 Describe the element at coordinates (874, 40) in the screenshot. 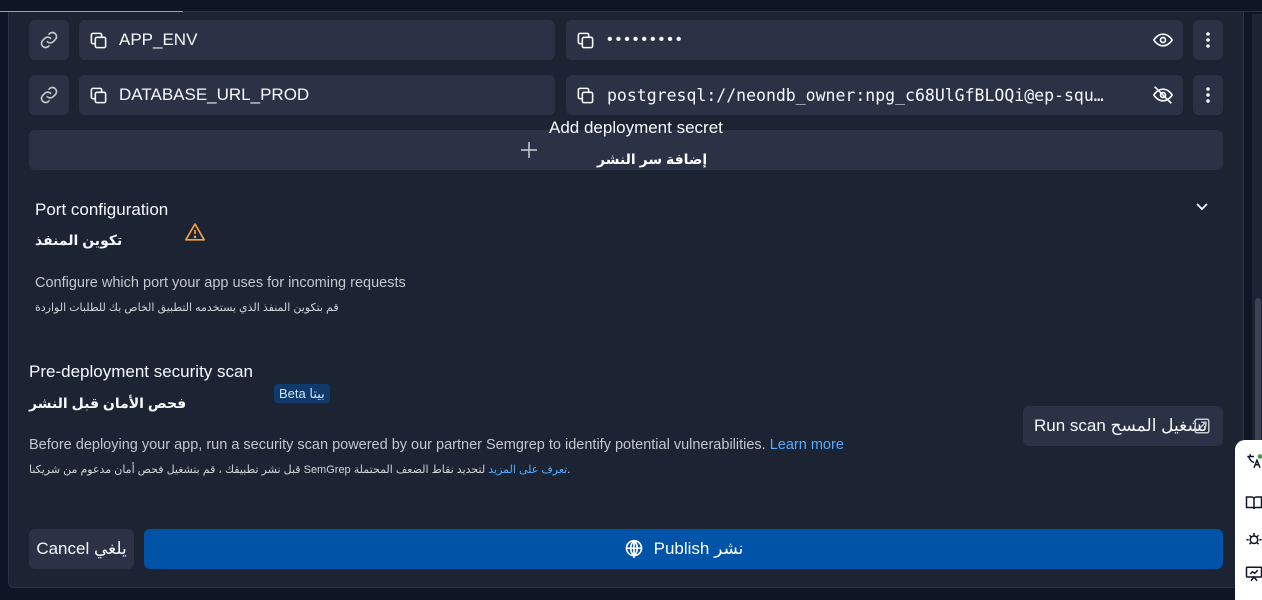

I see `secret-value-field: •••••••••` at that location.